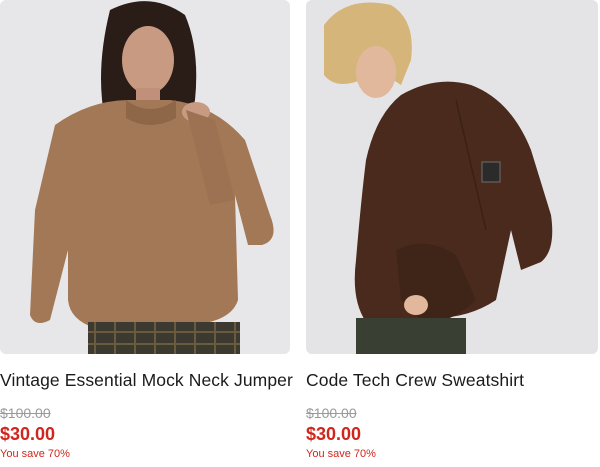 Image resolution: width=600 pixels, height=467 pixels. What do you see at coordinates (415, 380) in the screenshot?
I see `product-title: Code Tech Crew Sweatshirt` at bounding box center [415, 380].